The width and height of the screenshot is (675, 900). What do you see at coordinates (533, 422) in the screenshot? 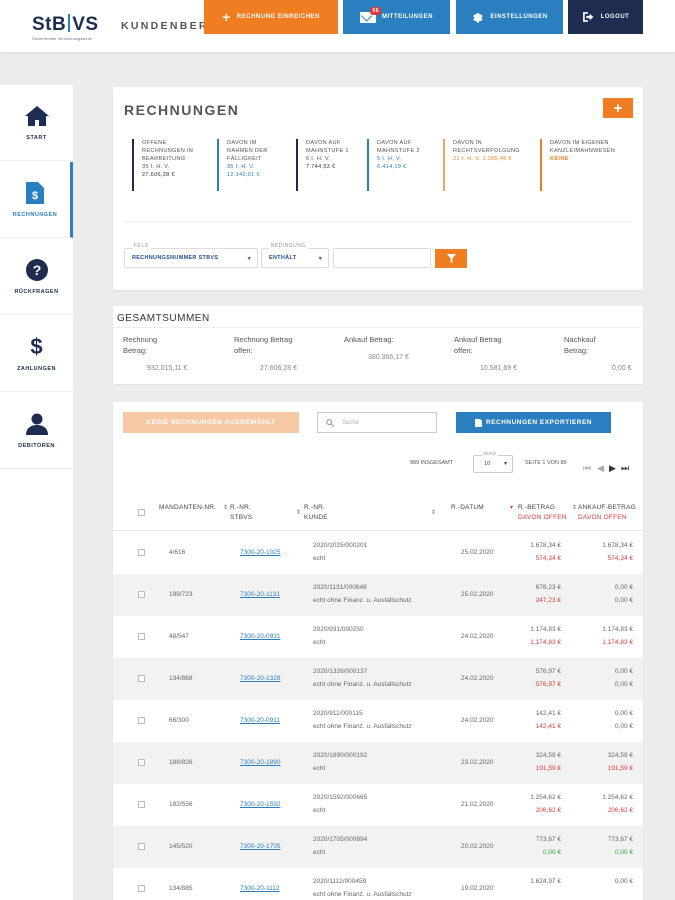
I see `export-invoices-button: RECHNUNGEN EXPORTIEREN` at bounding box center [533, 422].